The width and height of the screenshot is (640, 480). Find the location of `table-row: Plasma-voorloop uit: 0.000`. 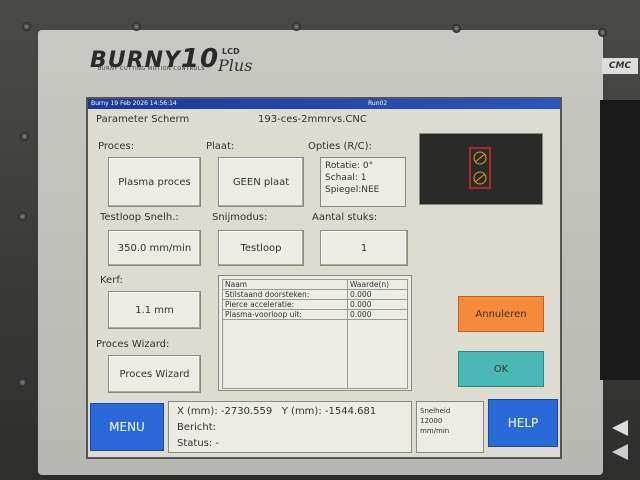

table-row: Plasma-voorloop uit: 0.000 is located at coordinates (315, 314).